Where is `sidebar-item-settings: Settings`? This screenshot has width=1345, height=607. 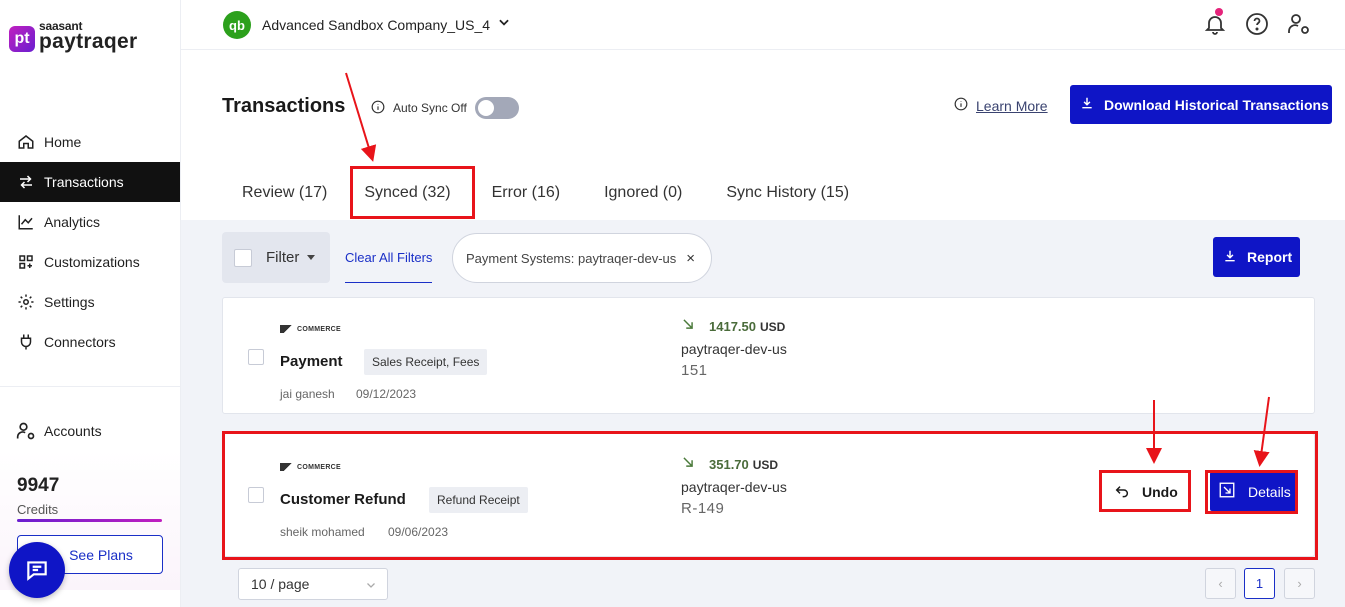
sidebar-item-settings: Settings is located at coordinates (90, 302).